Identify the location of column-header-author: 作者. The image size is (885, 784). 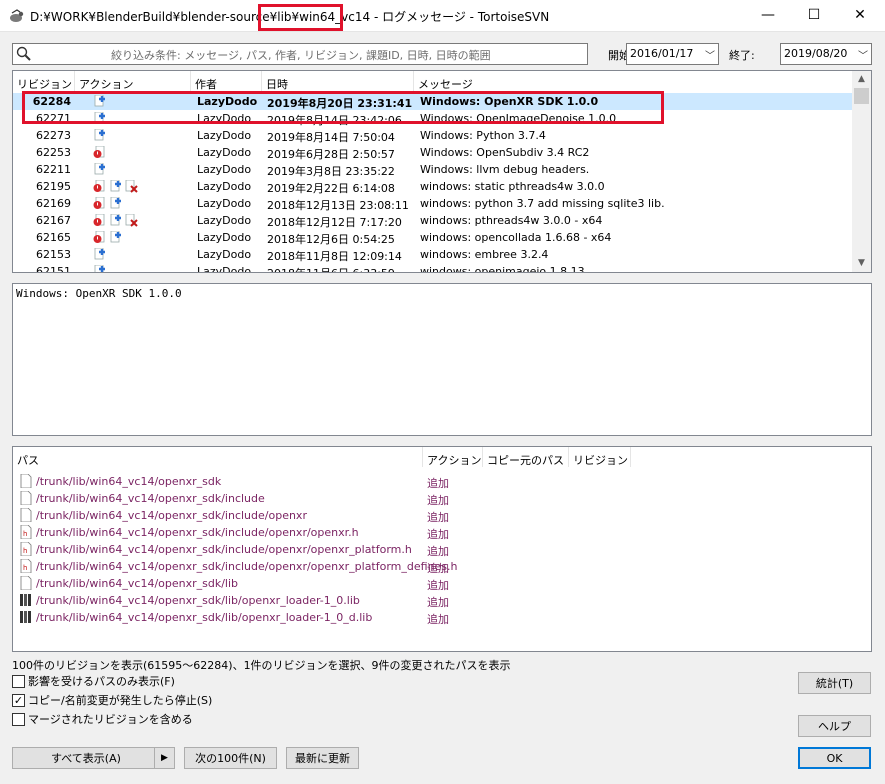
(226, 81).